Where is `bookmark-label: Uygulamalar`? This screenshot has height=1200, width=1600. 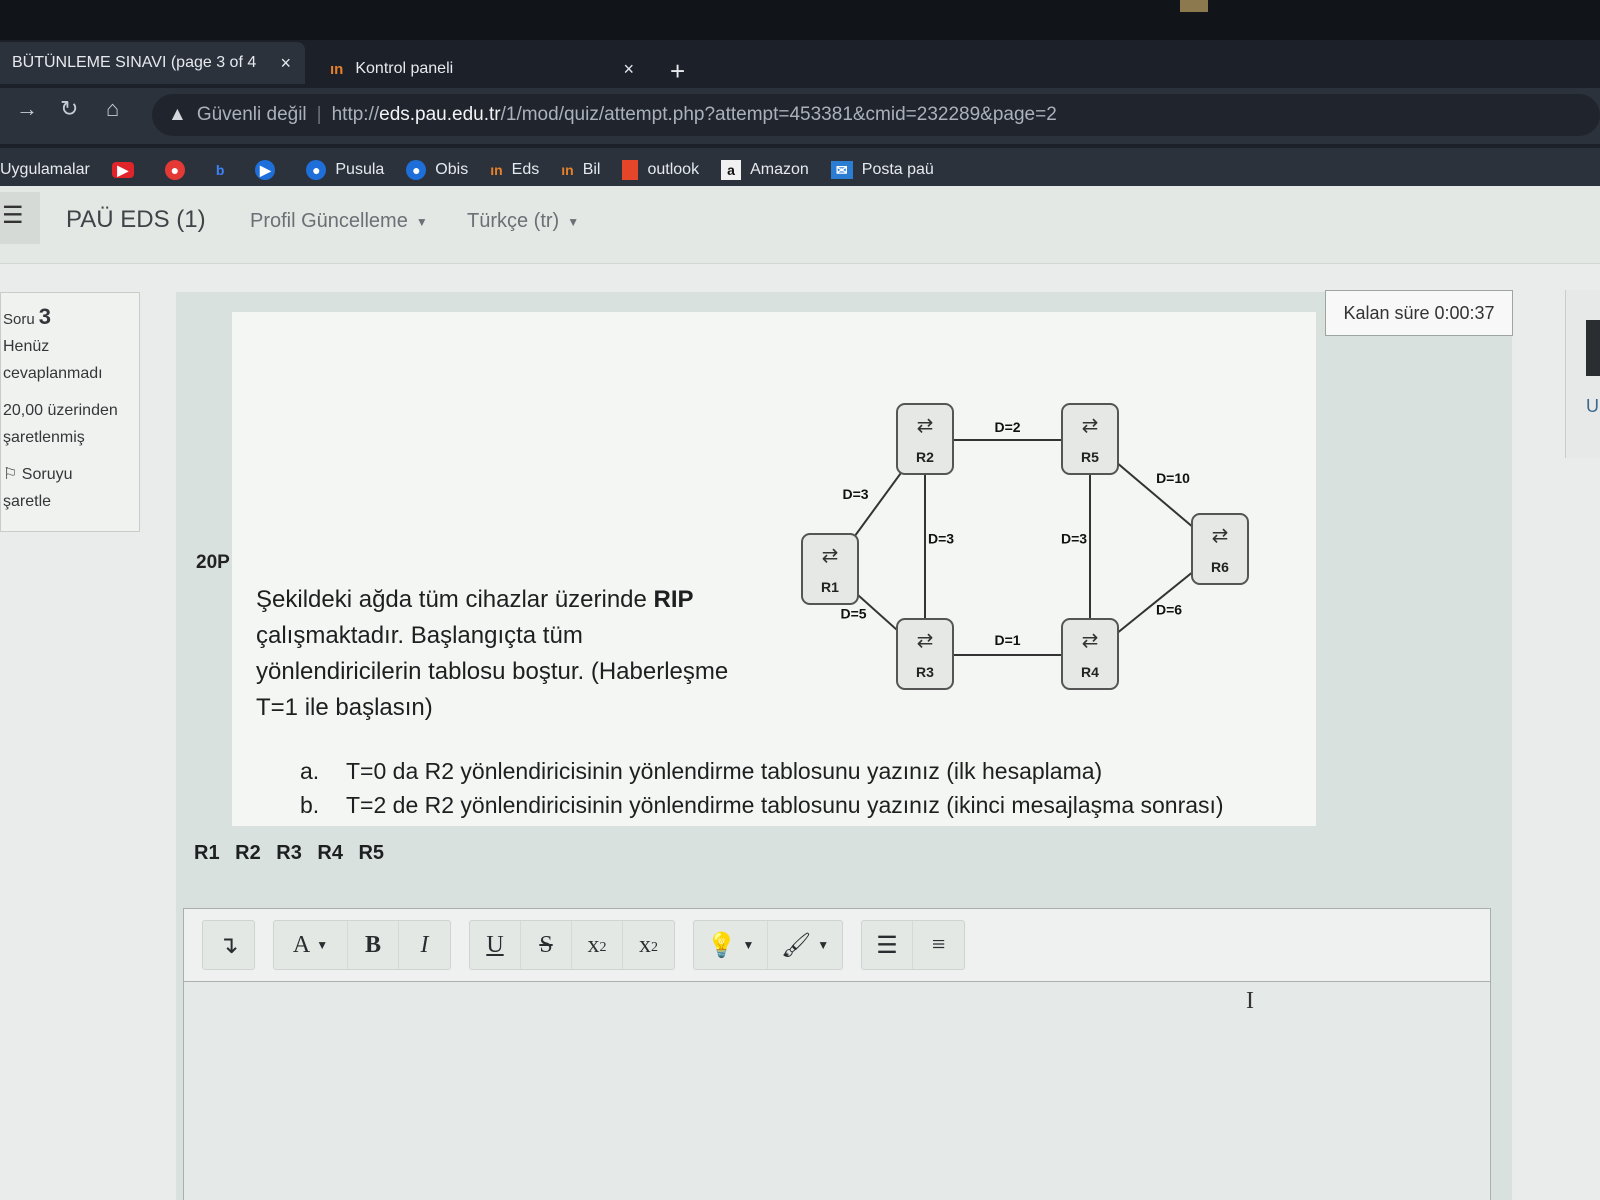 bookmark-label: Uygulamalar is located at coordinates (45, 169).